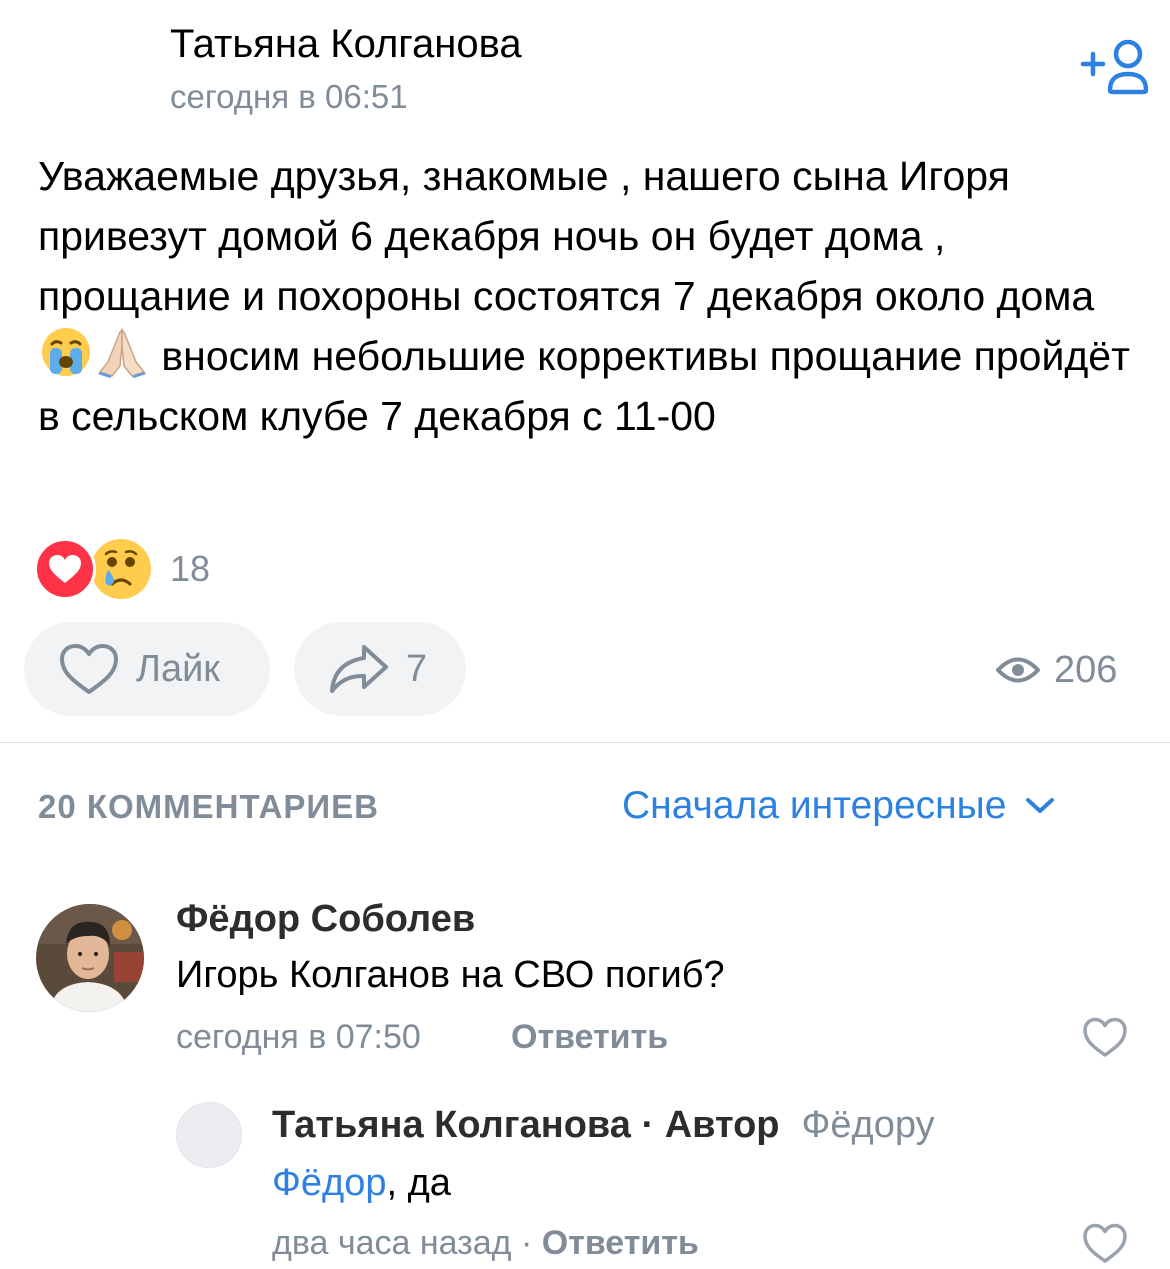 This screenshot has width=1170, height=1269. I want to click on folded-hands-emoji, so click(122, 352).